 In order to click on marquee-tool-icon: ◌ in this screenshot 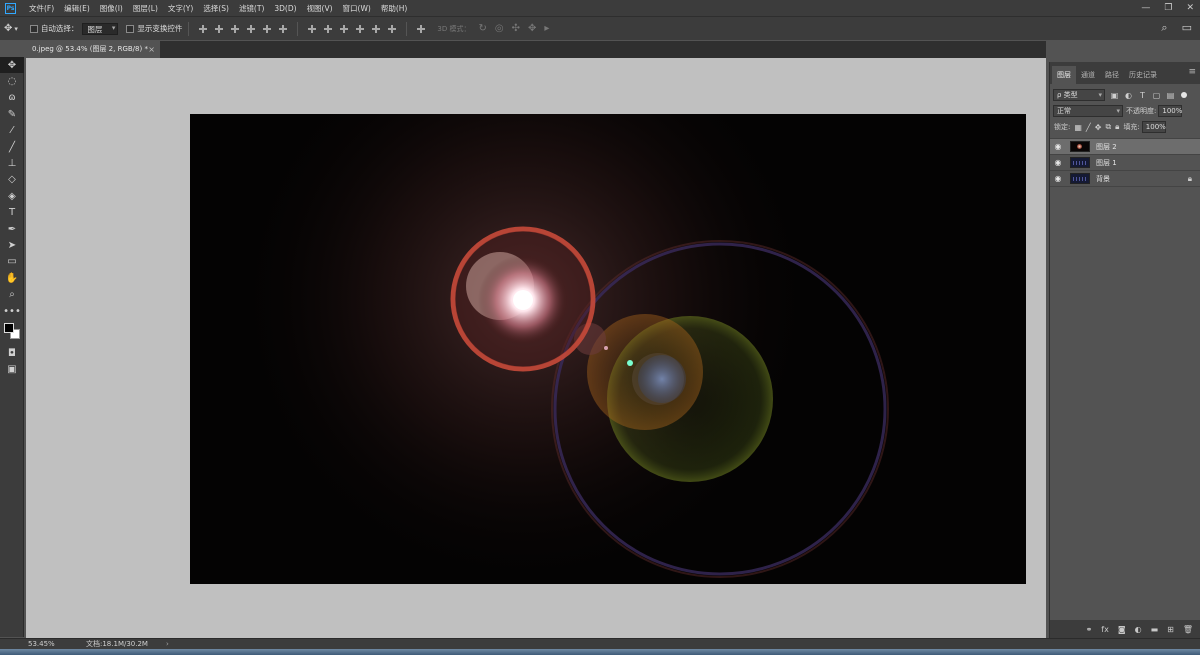, I will do `click(12, 81)`.